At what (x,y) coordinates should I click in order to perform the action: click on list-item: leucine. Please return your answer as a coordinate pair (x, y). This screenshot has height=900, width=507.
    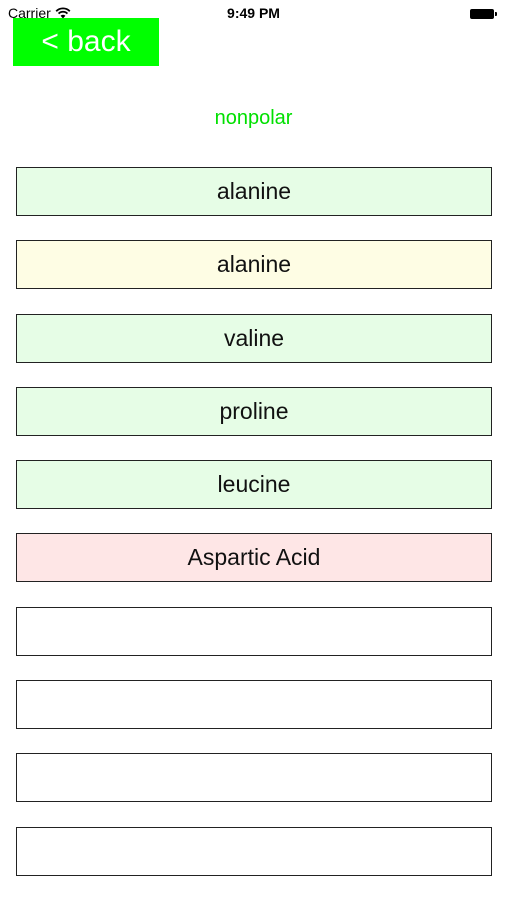
    Looking at the image, I should click on (254, 485).